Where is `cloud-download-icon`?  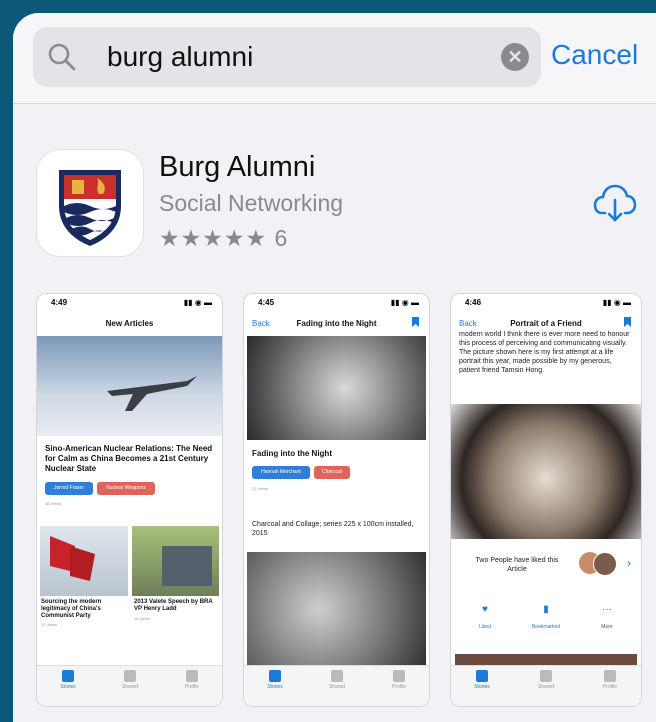 cloud-download-icon is located at coordinates (615, 203).